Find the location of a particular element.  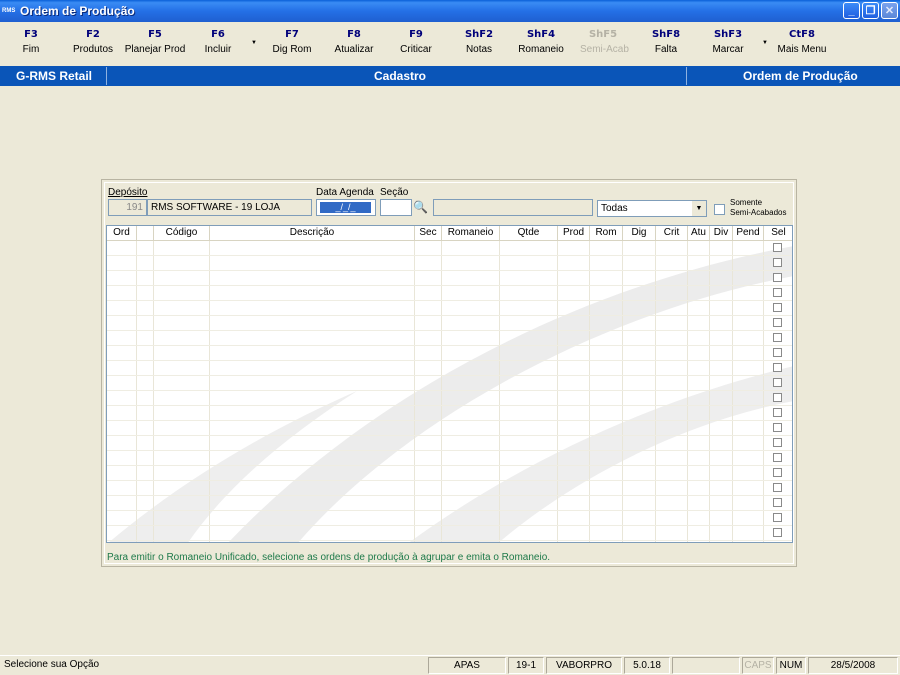

deposito-label: Depósito is located at coordinates (128, 192).